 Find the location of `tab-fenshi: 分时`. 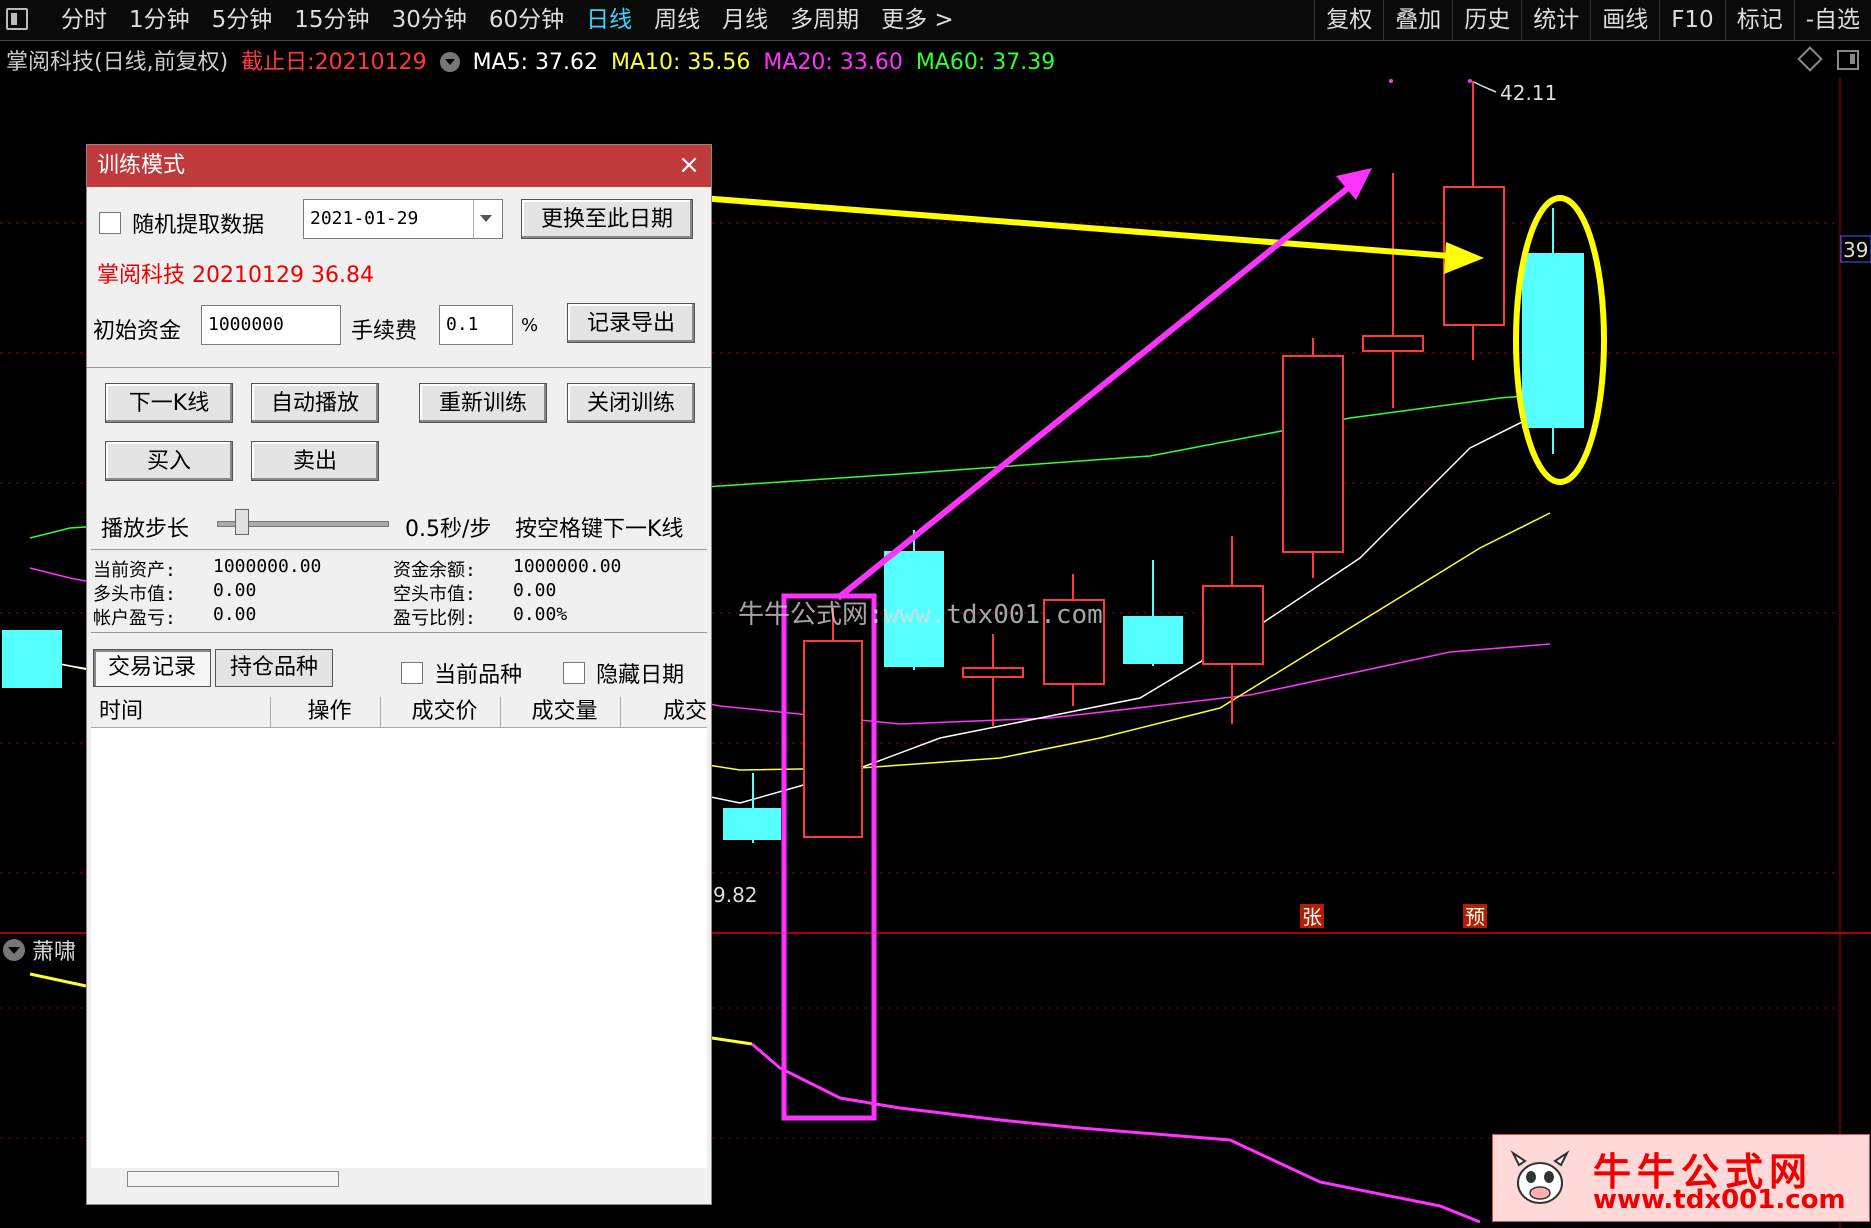

tab-fenshi: 分时 is located at coordinates (84, 20).